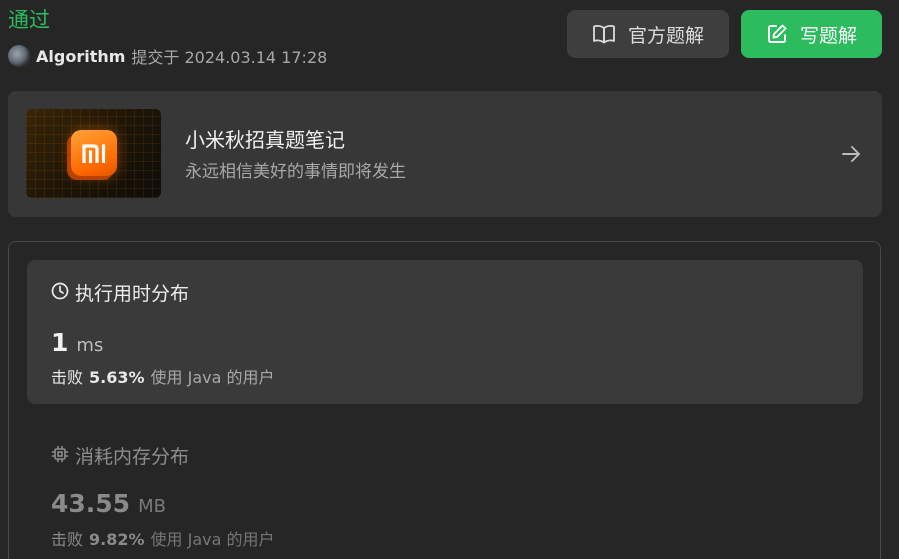 Image resolution: width=899 pixels, height=559 pixels. What do you see at coordinates (117, 377) in the screenshot?
I see `runtime-beats-percent: 5.63%` at bounding box center [117, 377].